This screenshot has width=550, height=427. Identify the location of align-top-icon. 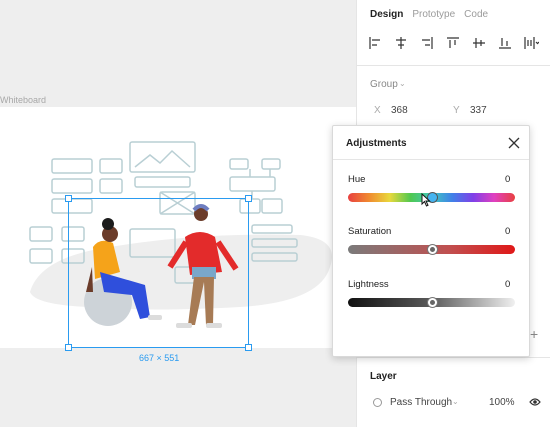
(453, 43).